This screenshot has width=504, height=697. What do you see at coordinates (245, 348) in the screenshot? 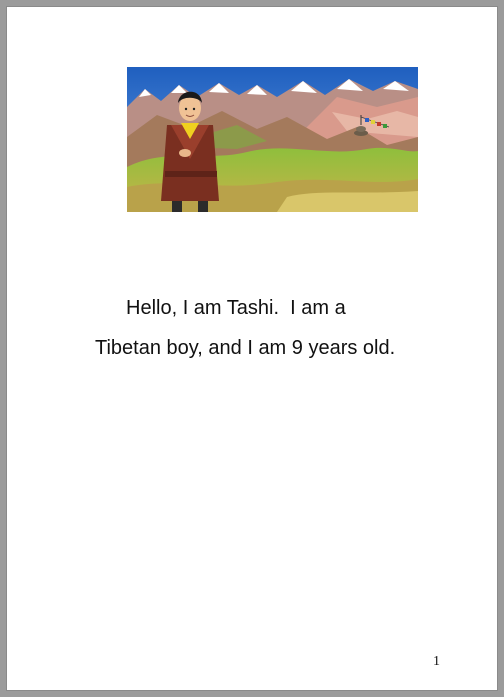
I see `story-text-line-2: Tibetan boy, and I am 9 years old.` at bounding box center [245, 348].